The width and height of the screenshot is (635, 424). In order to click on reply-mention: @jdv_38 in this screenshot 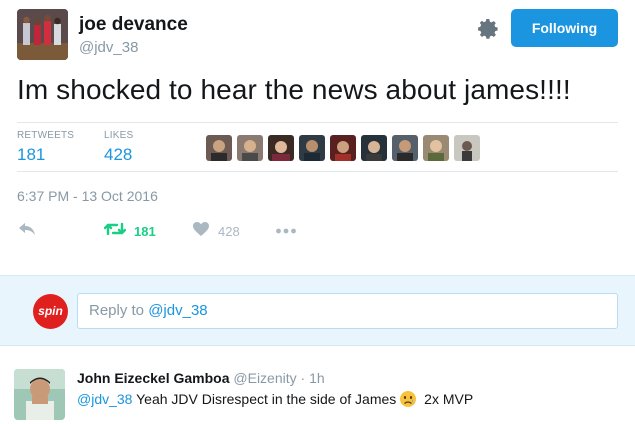, I will do `click(104, 399)`.